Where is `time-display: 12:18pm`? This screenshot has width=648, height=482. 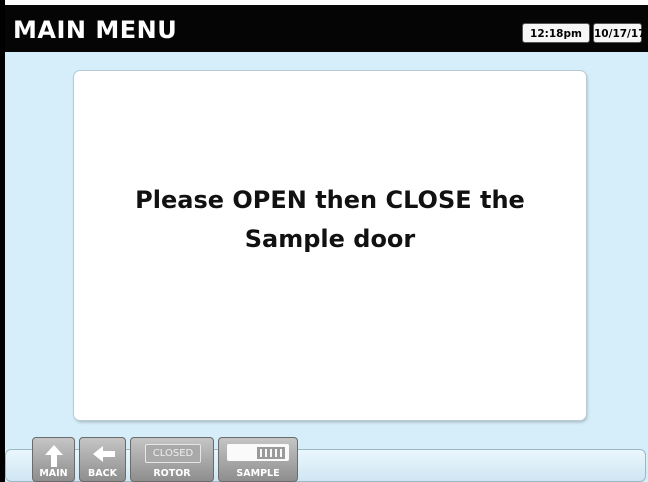 time-display: 12:18pm is located at coordinates (556, 33).